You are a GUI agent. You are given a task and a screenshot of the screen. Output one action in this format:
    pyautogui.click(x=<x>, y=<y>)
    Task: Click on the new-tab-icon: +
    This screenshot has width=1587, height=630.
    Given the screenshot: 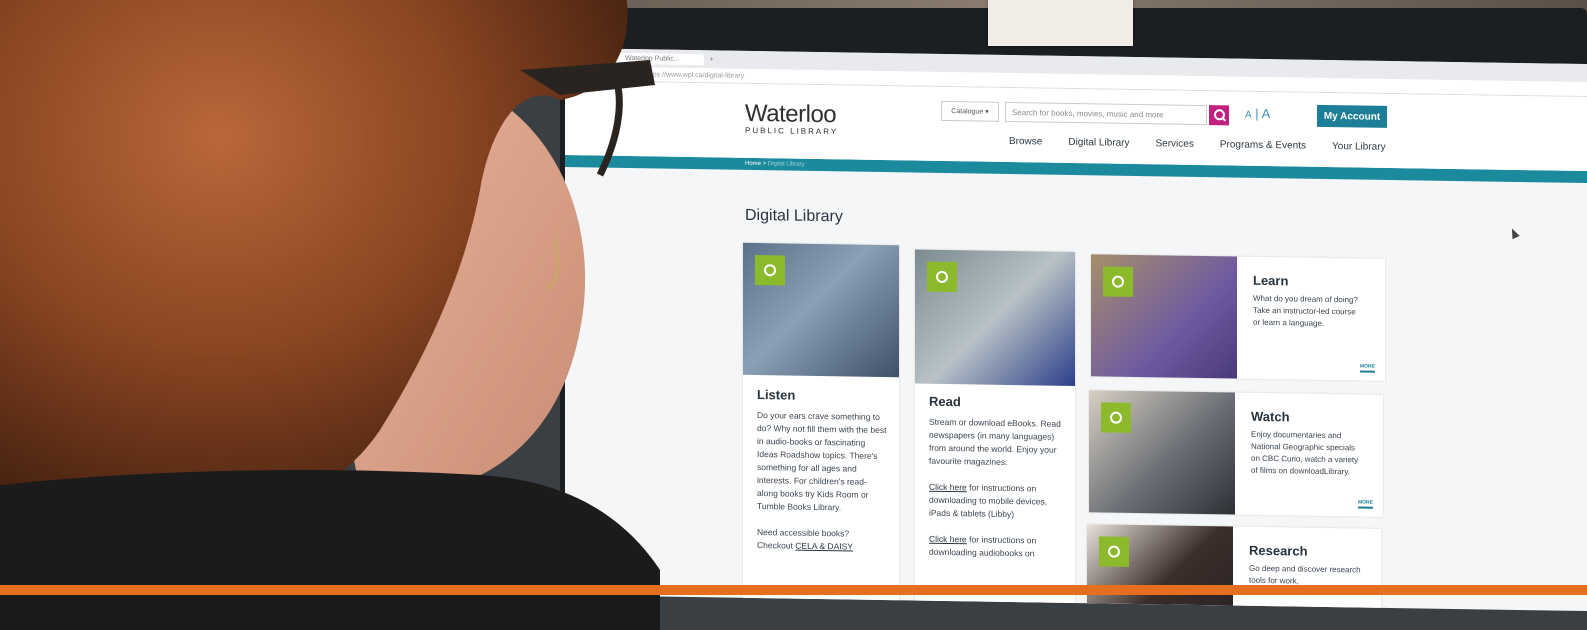 What is the action you would take?
    pyautogui.click(x=712, y=59)
    